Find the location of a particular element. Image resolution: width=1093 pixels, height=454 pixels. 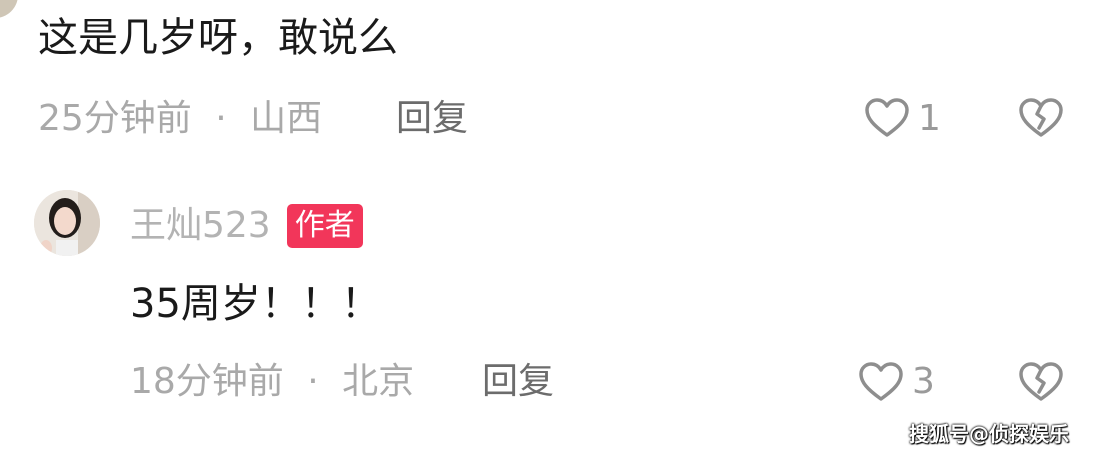

comment-meta: 18分钟前 · 北京 is located at coordinates (272, 382).